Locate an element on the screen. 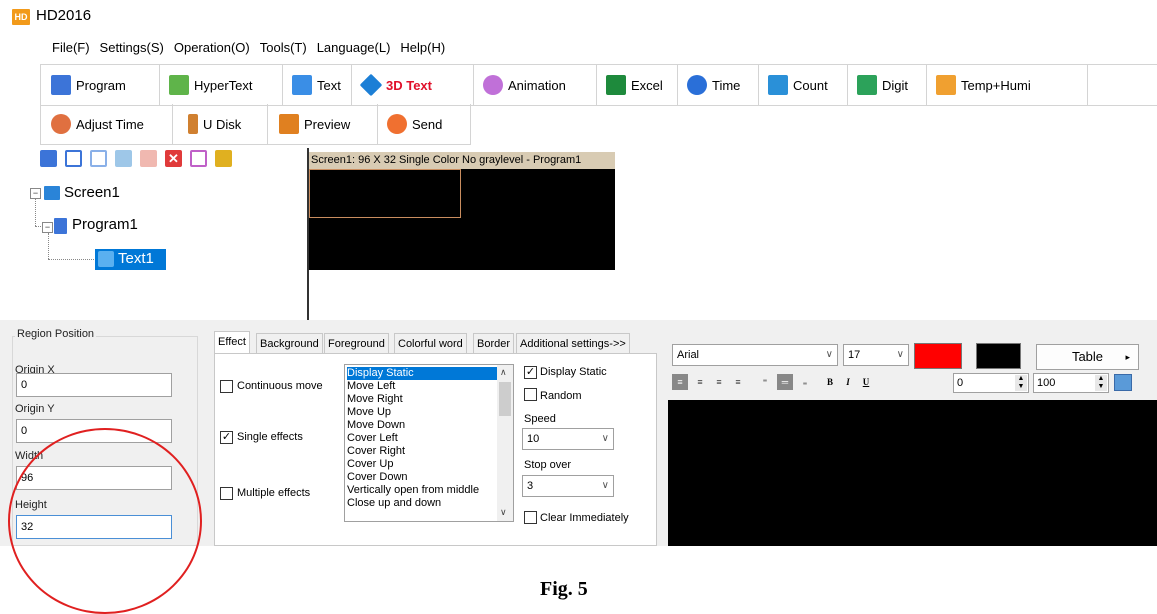  scroll-up-icon: ∧ is located at coordinates (503, 372).